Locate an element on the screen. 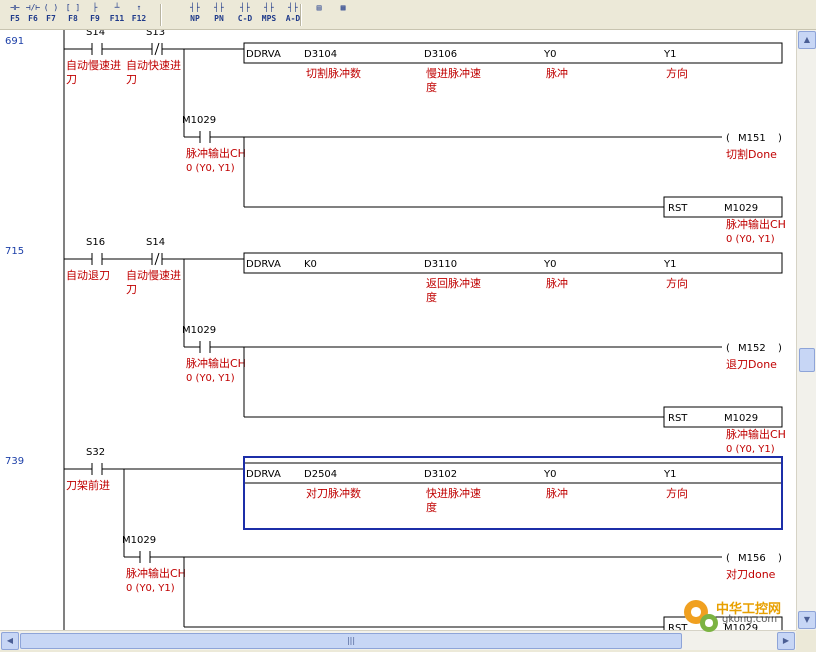 This screenshot has height=652, width=816. instruction-operand: D3110 is located at coordinates (440, 264).